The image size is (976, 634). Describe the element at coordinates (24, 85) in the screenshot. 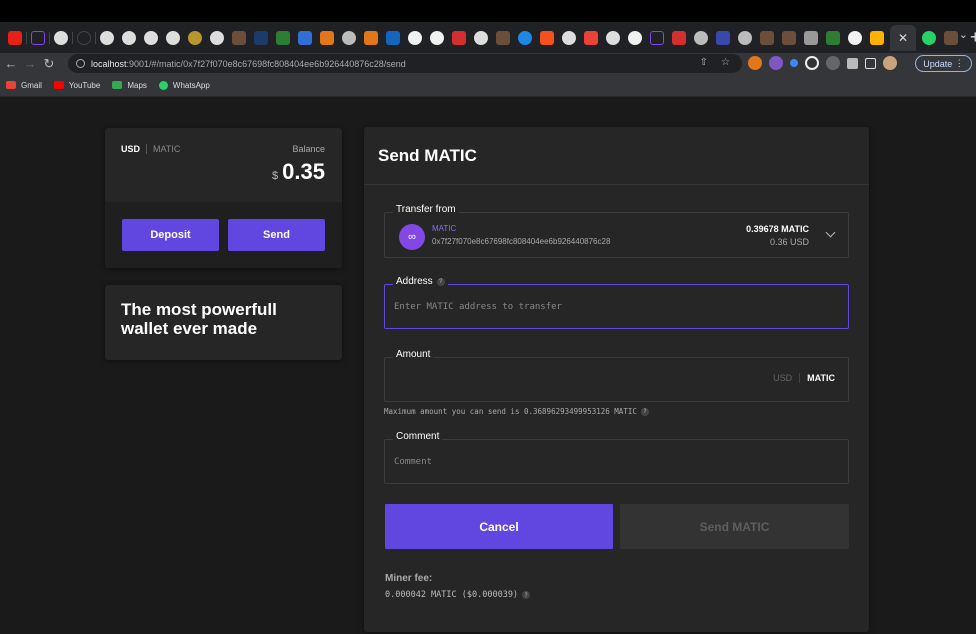

I see `bookmark-gmail: Gmail` at that location.